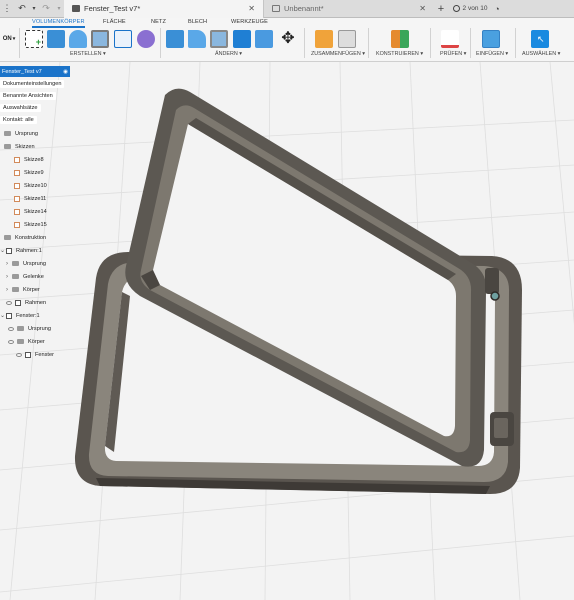  Describe the element at coordinates (456, 8) in the screenshot. I see `clock-icon` at that location.